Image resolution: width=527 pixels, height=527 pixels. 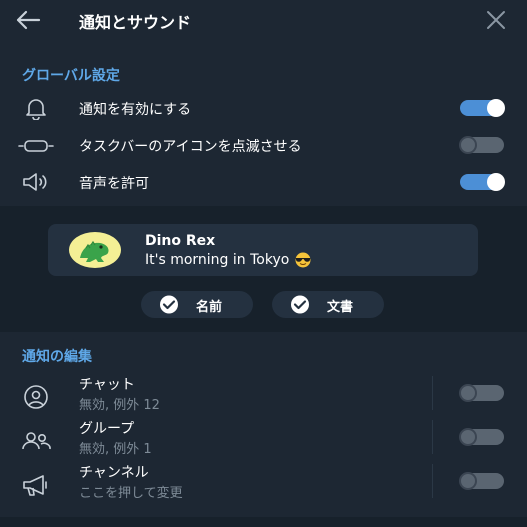 What do you see at coordinates (481, 437) in the screenshot?
I see `groups-toggle` at bounding box center [481, 437].